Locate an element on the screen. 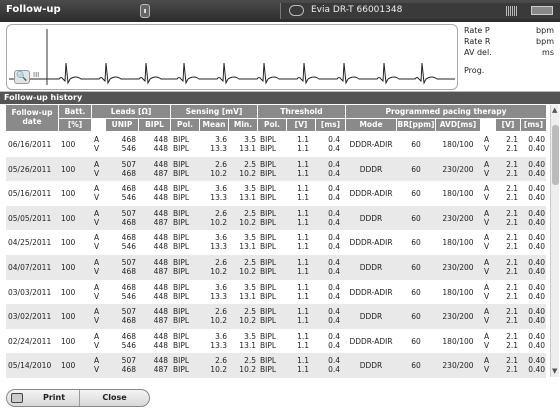  header-sensing-min: Min. is located at coordinates (243, 125).